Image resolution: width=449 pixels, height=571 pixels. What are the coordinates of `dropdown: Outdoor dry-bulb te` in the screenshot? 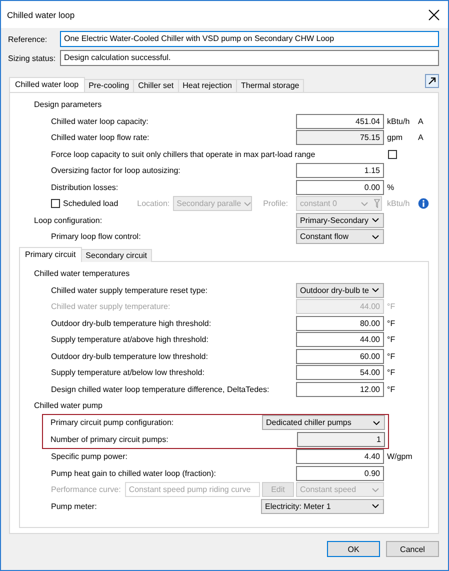 It's located at (340, 290).